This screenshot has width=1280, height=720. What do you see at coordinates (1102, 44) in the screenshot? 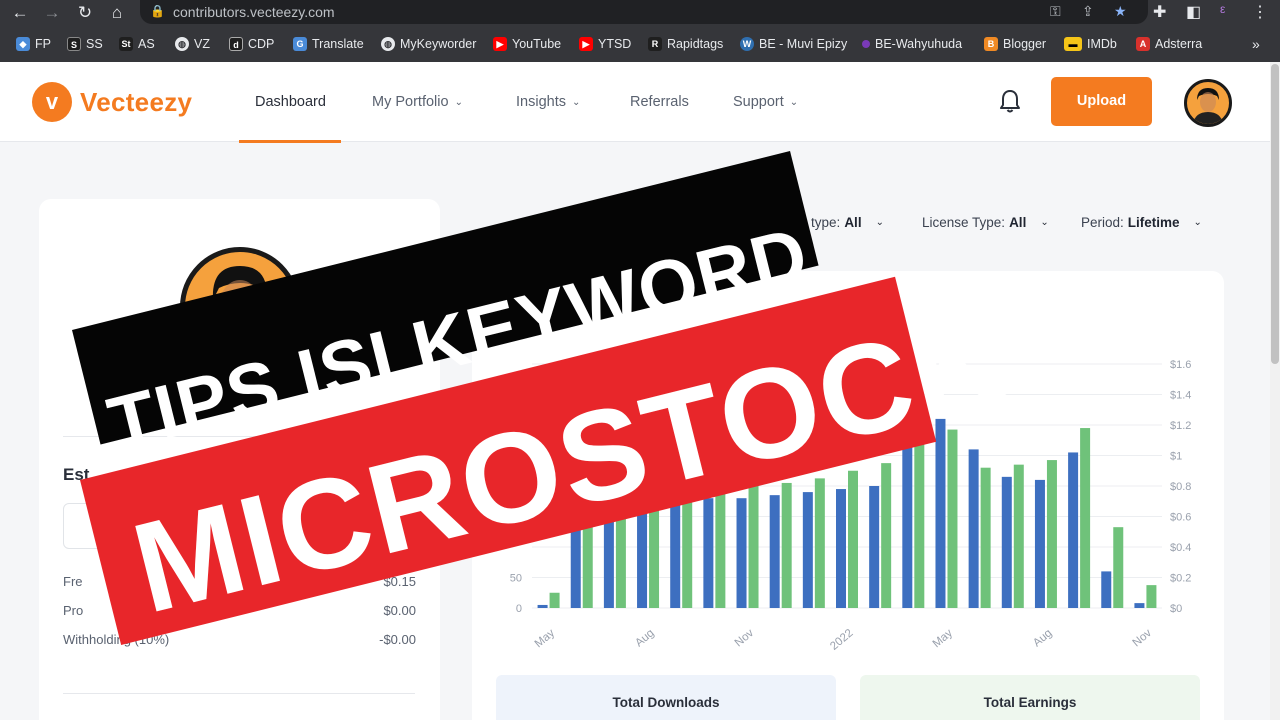
I see `bookmark-label: IMDb` at bounding box center [1102, 44].